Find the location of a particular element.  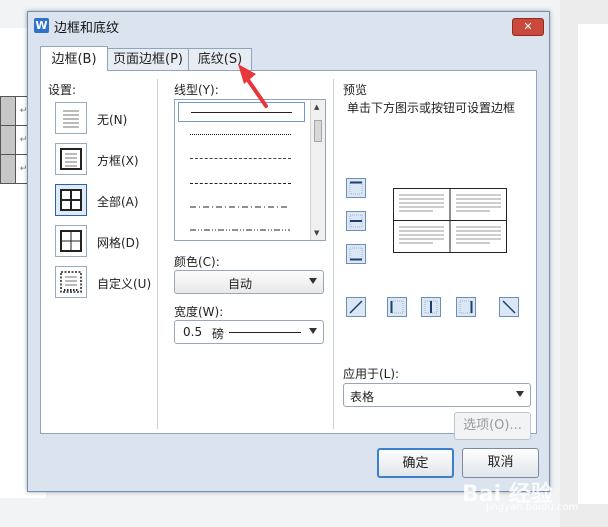

setting-all-label: 全部(A) is located at coordinates (118, 202).